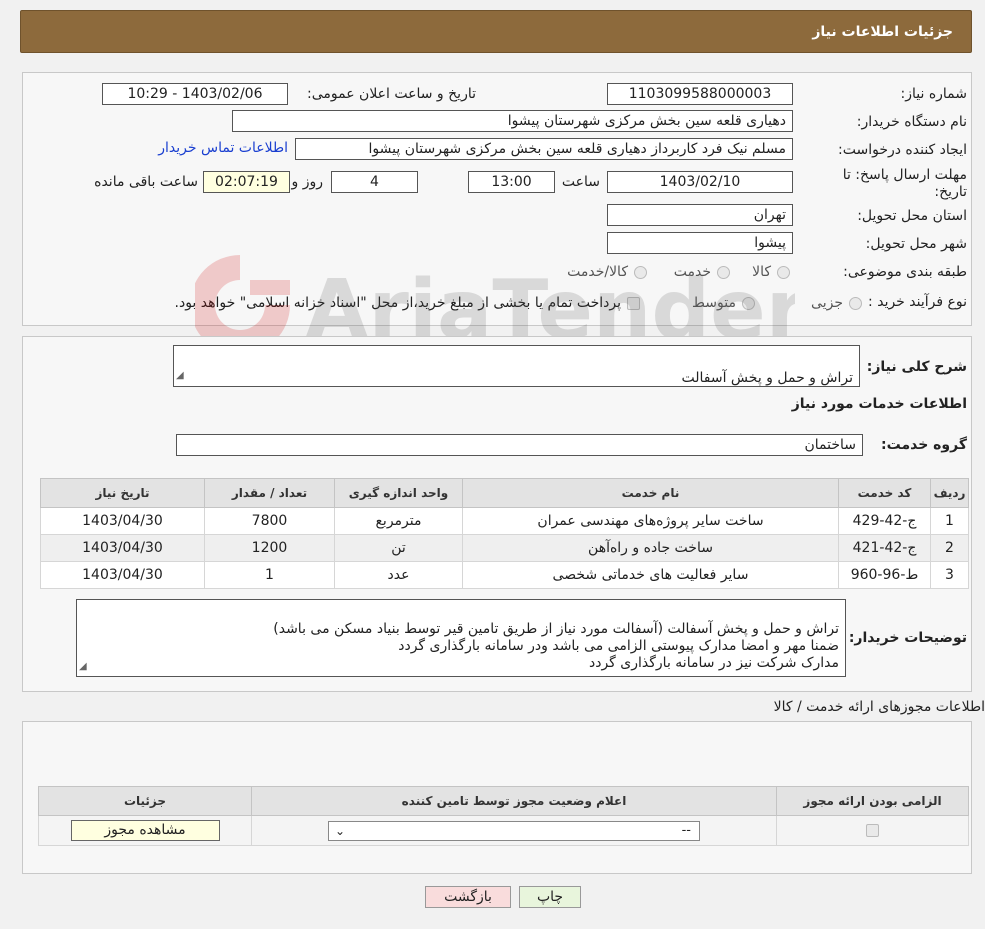  I want to click on page-header: جزئیات اطلاعات نیاز, so click(496, 31).